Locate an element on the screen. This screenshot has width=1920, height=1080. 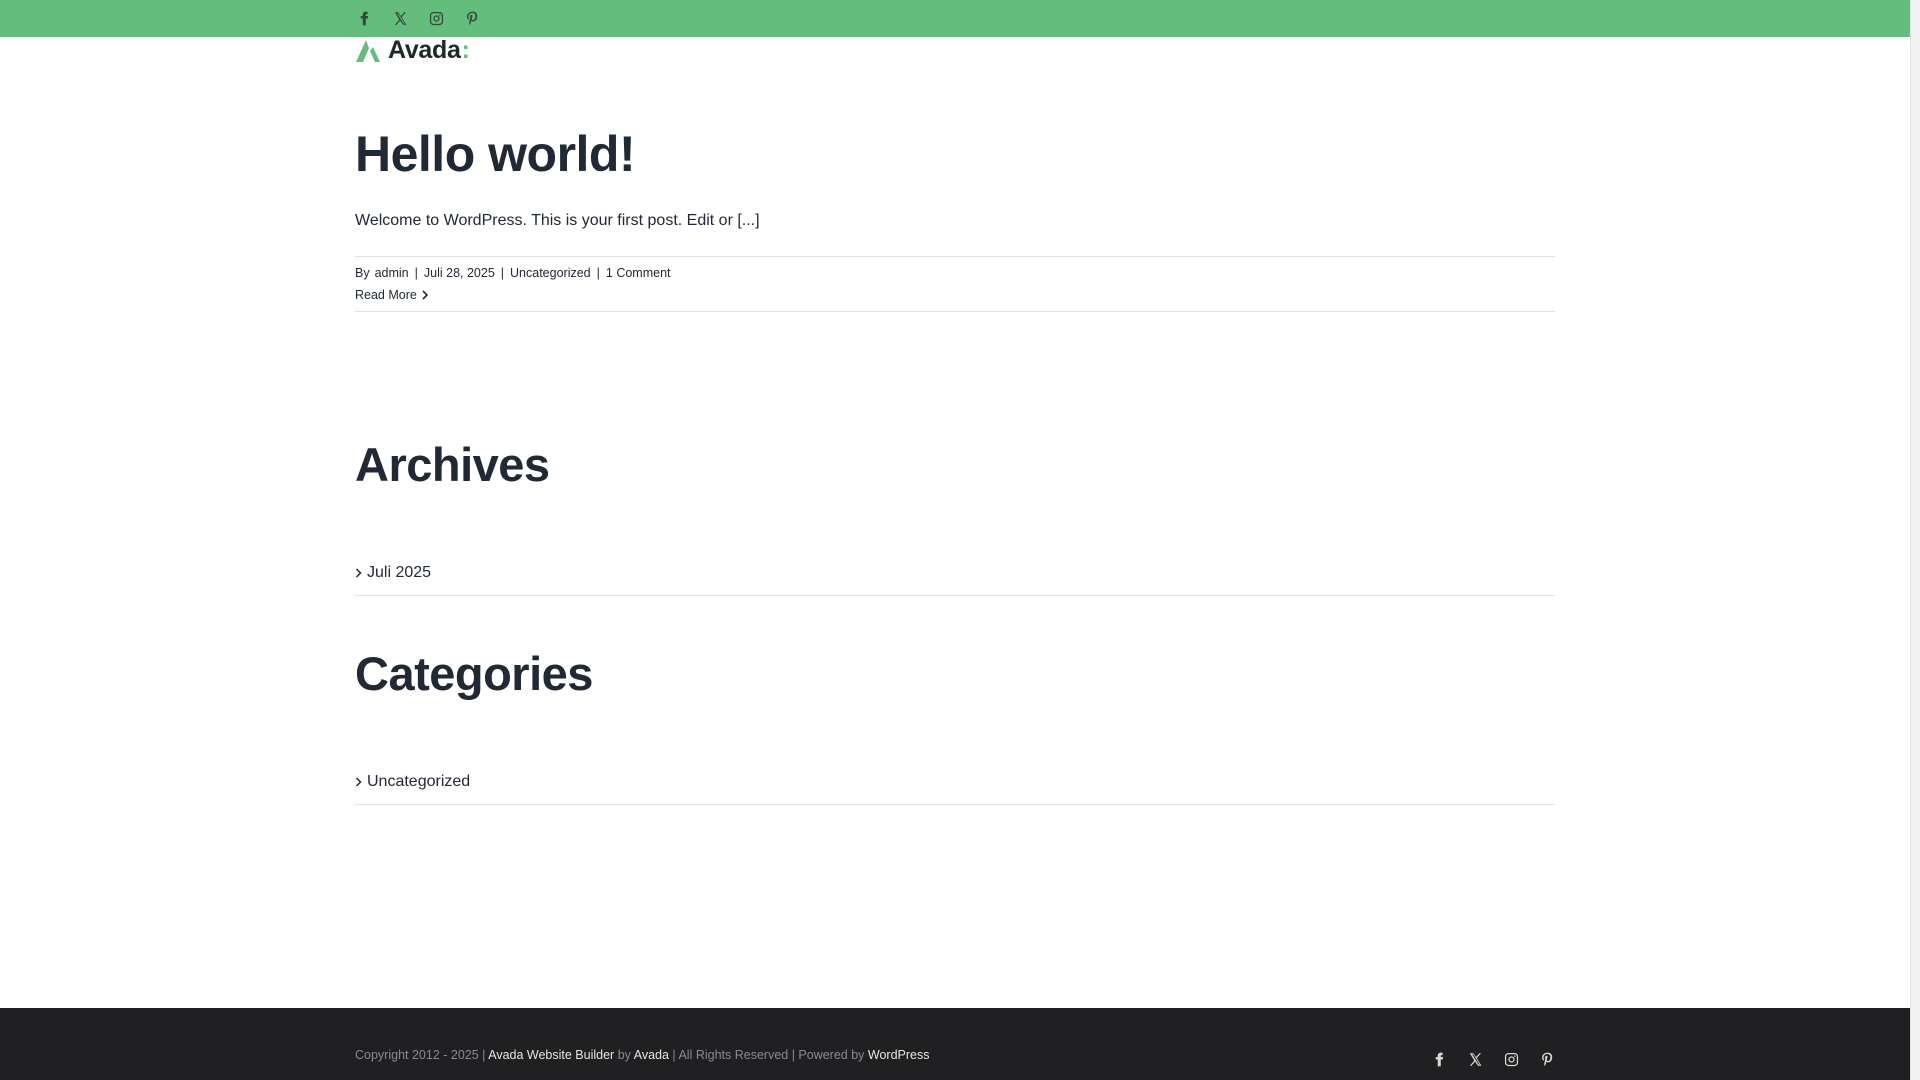
meta-comments-link: 1 Comment is located at coordinates (638, 273).